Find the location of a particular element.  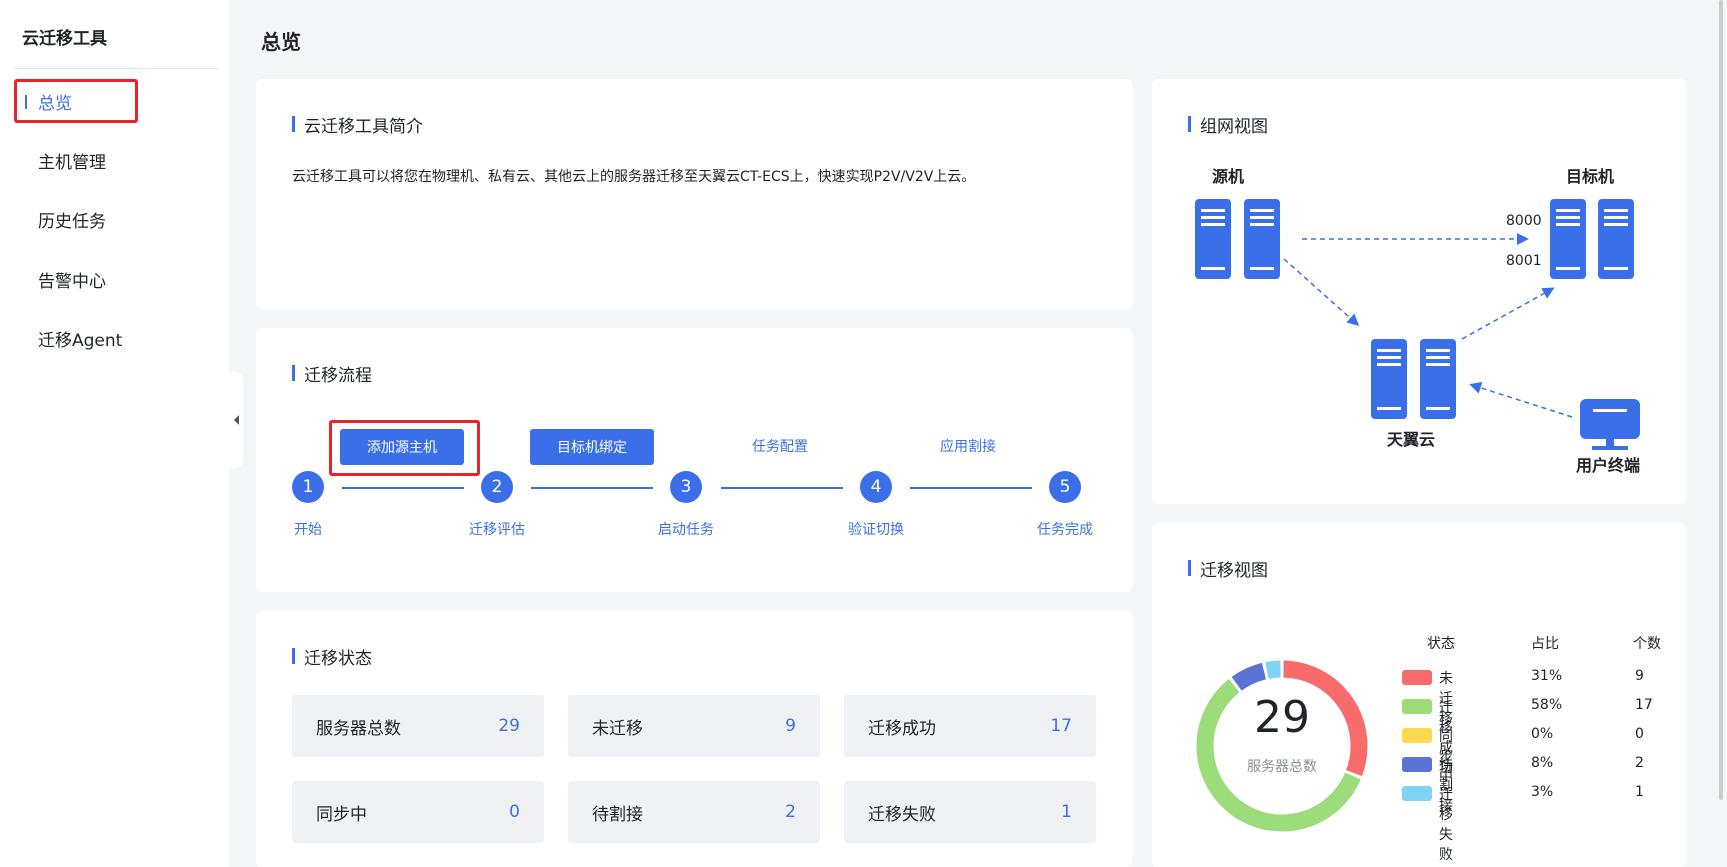

stat-label: 迁移失败 is located at coordinates (902, 814).